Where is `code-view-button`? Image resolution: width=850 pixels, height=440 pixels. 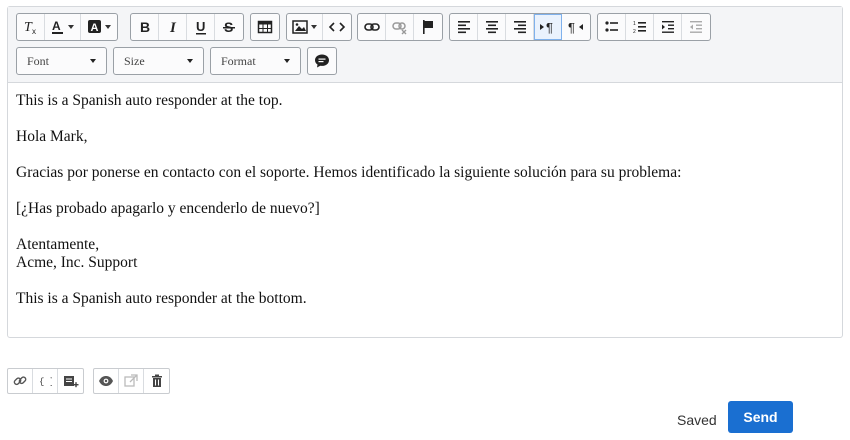 code-view-button is located at coordinates (337, 27).